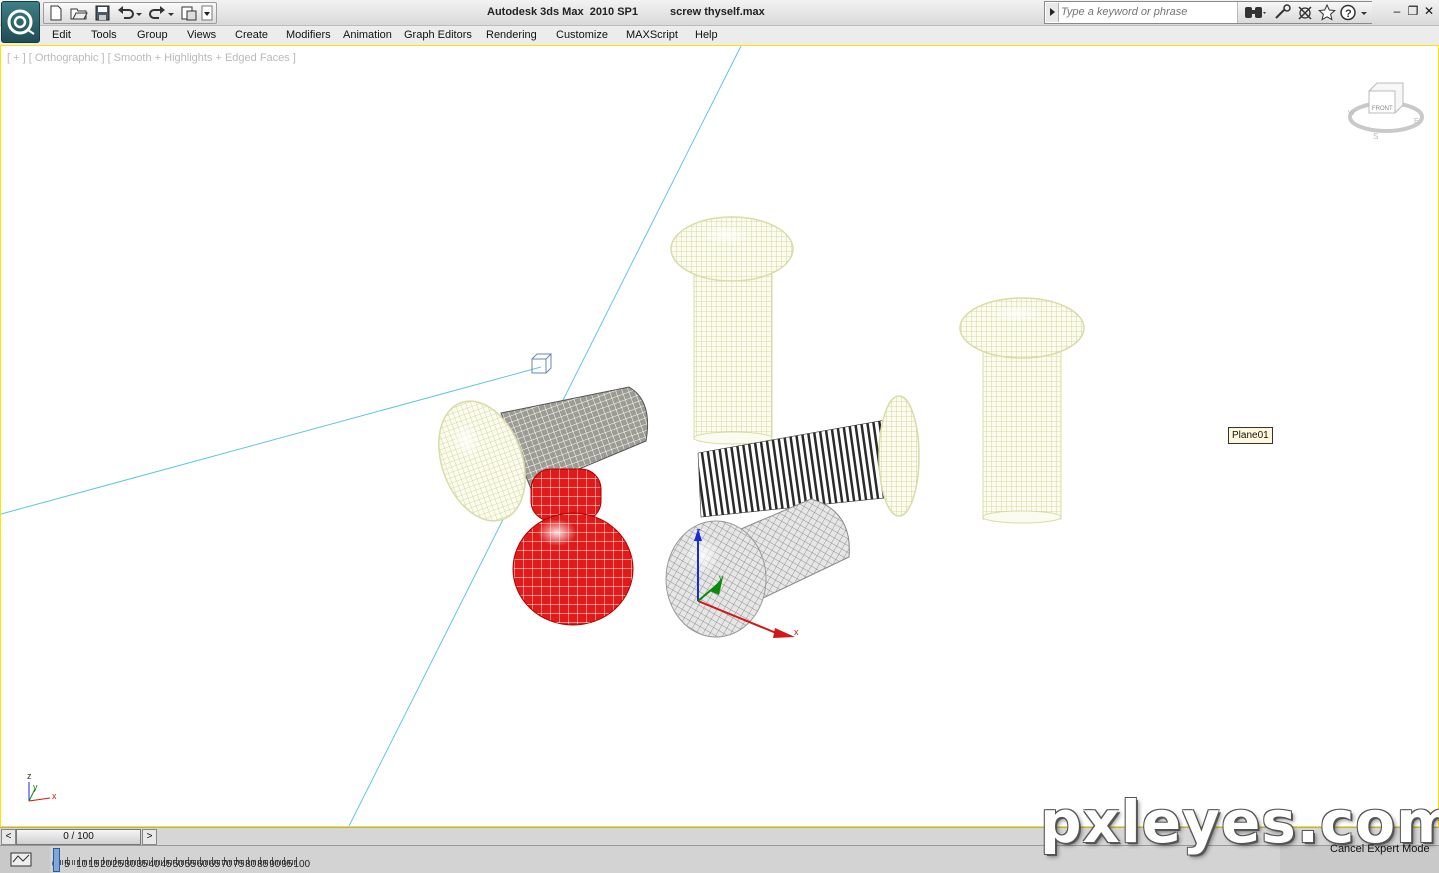 This screenshot has height=873, width=1439. I want to click on gizmo-y-label: y, so click(721, 578).